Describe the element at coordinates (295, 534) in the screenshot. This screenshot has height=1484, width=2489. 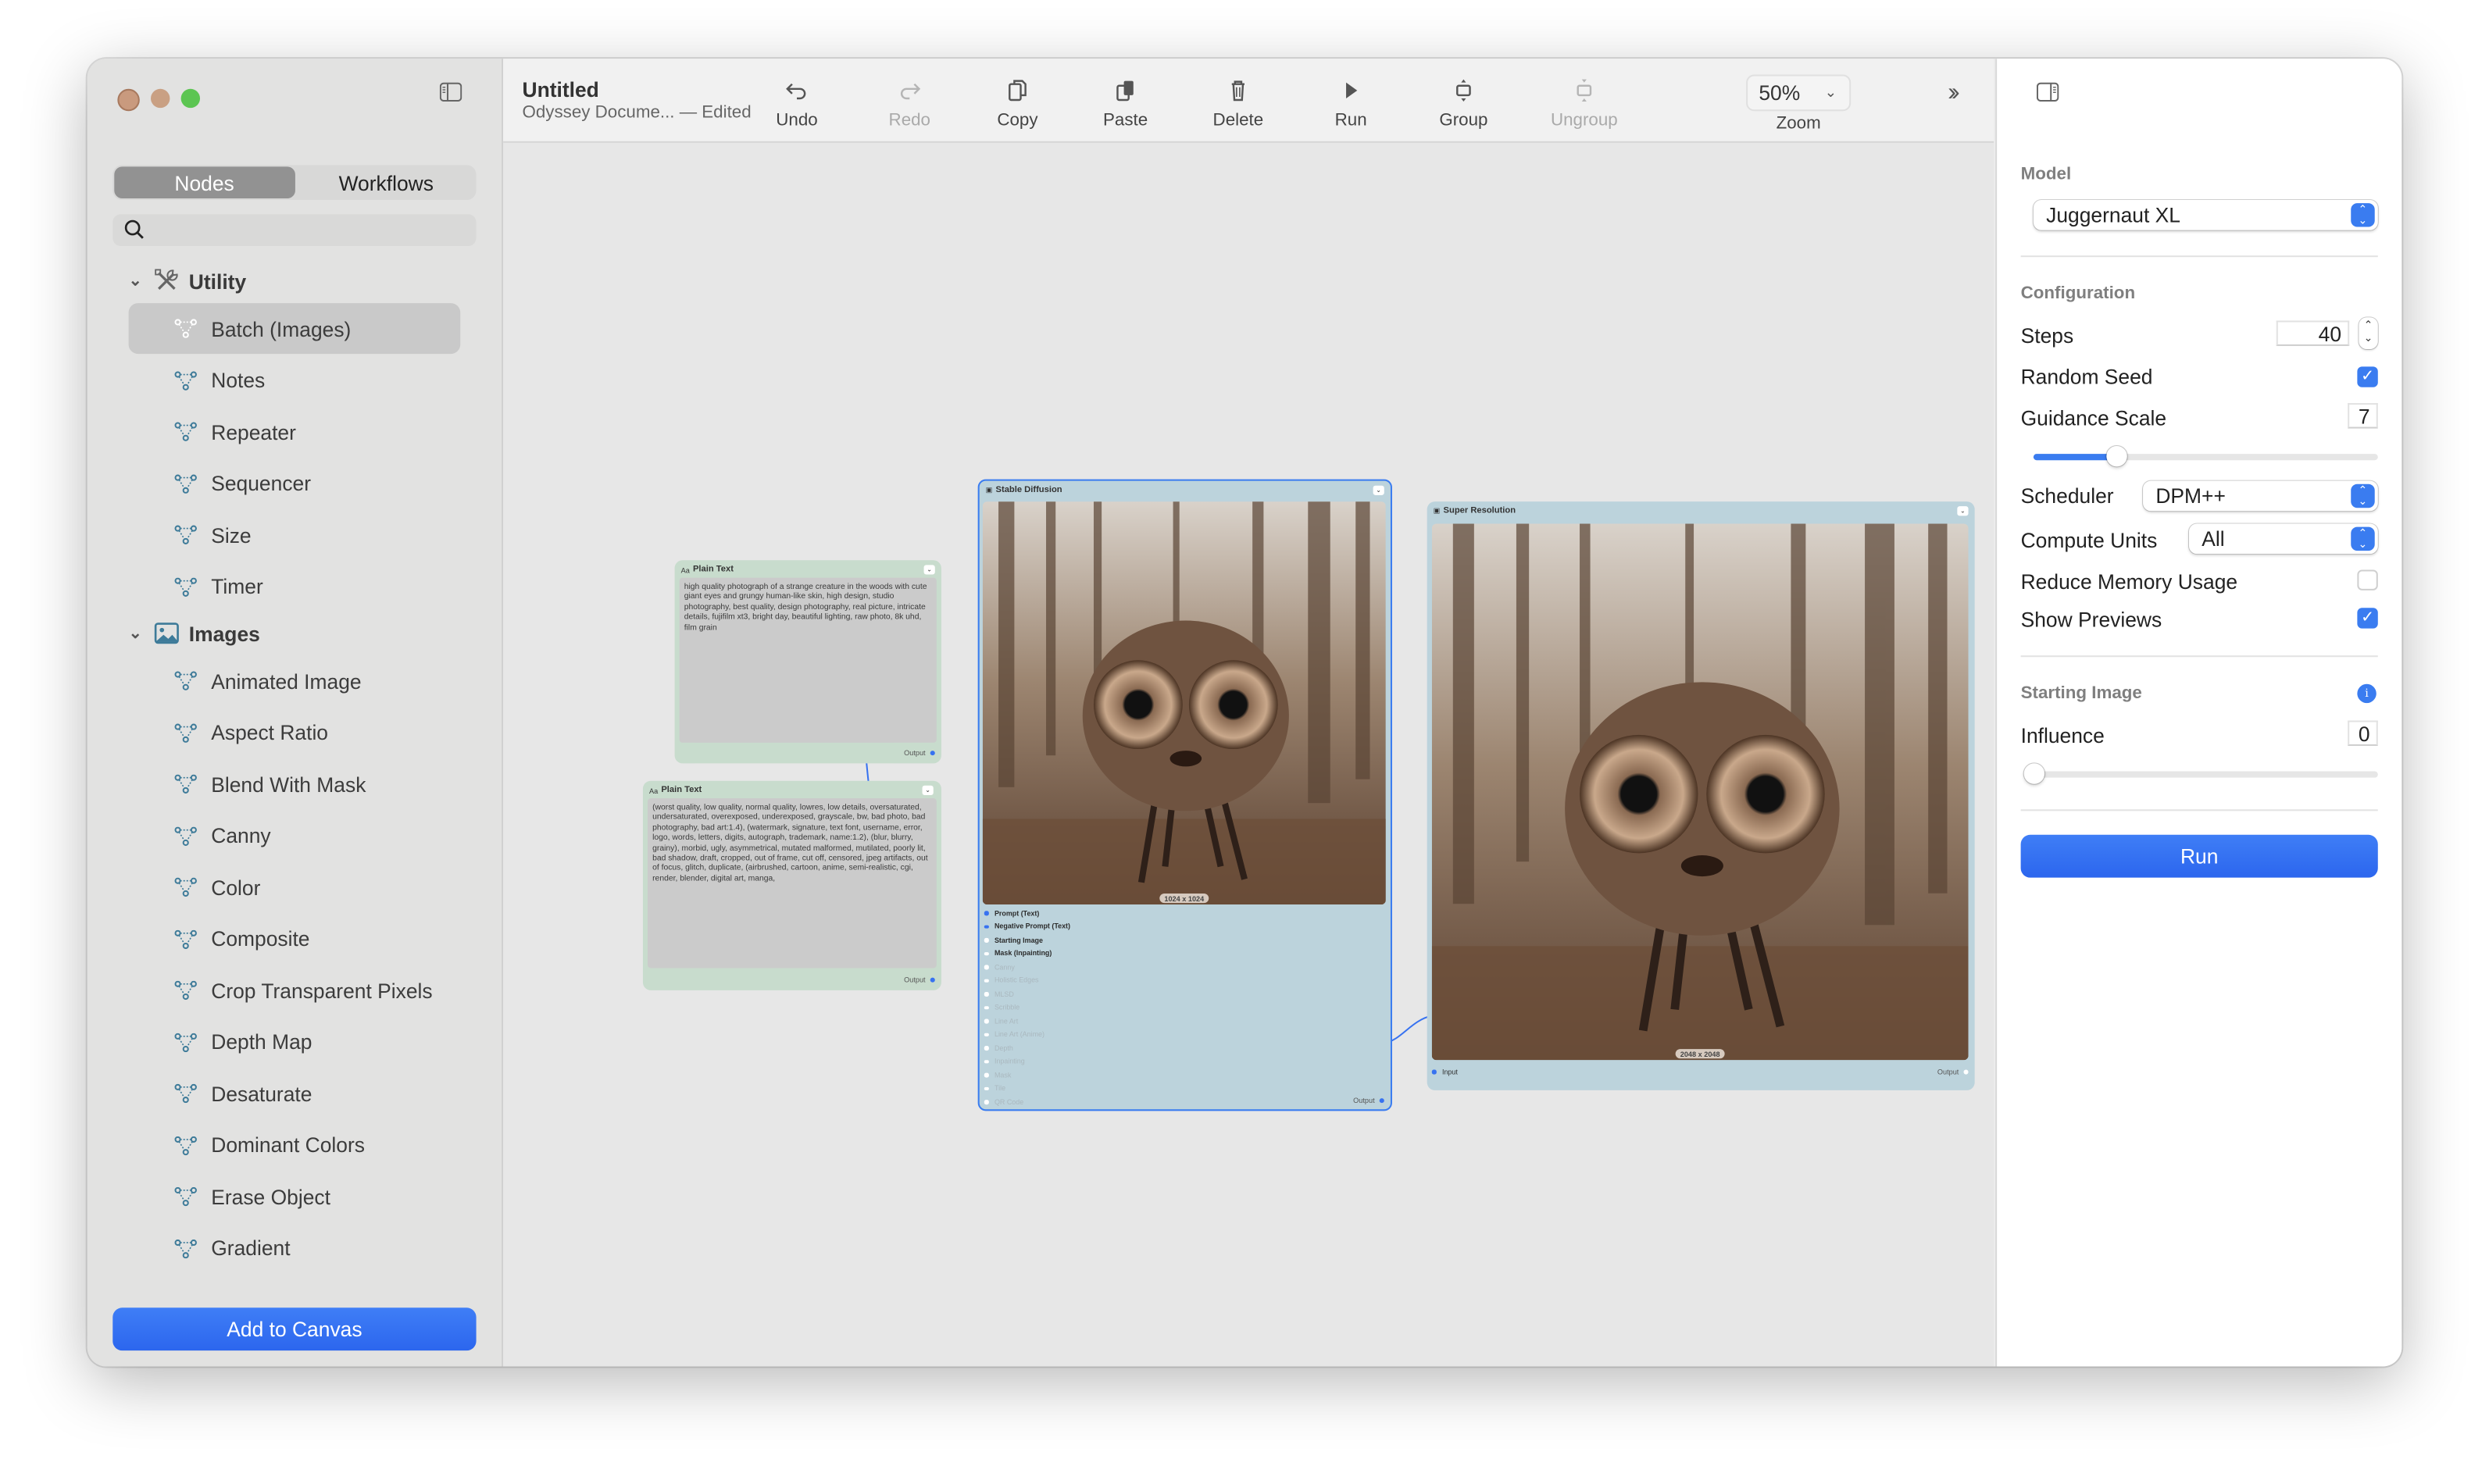
I see `sidebar-item-size: Size` at that location.